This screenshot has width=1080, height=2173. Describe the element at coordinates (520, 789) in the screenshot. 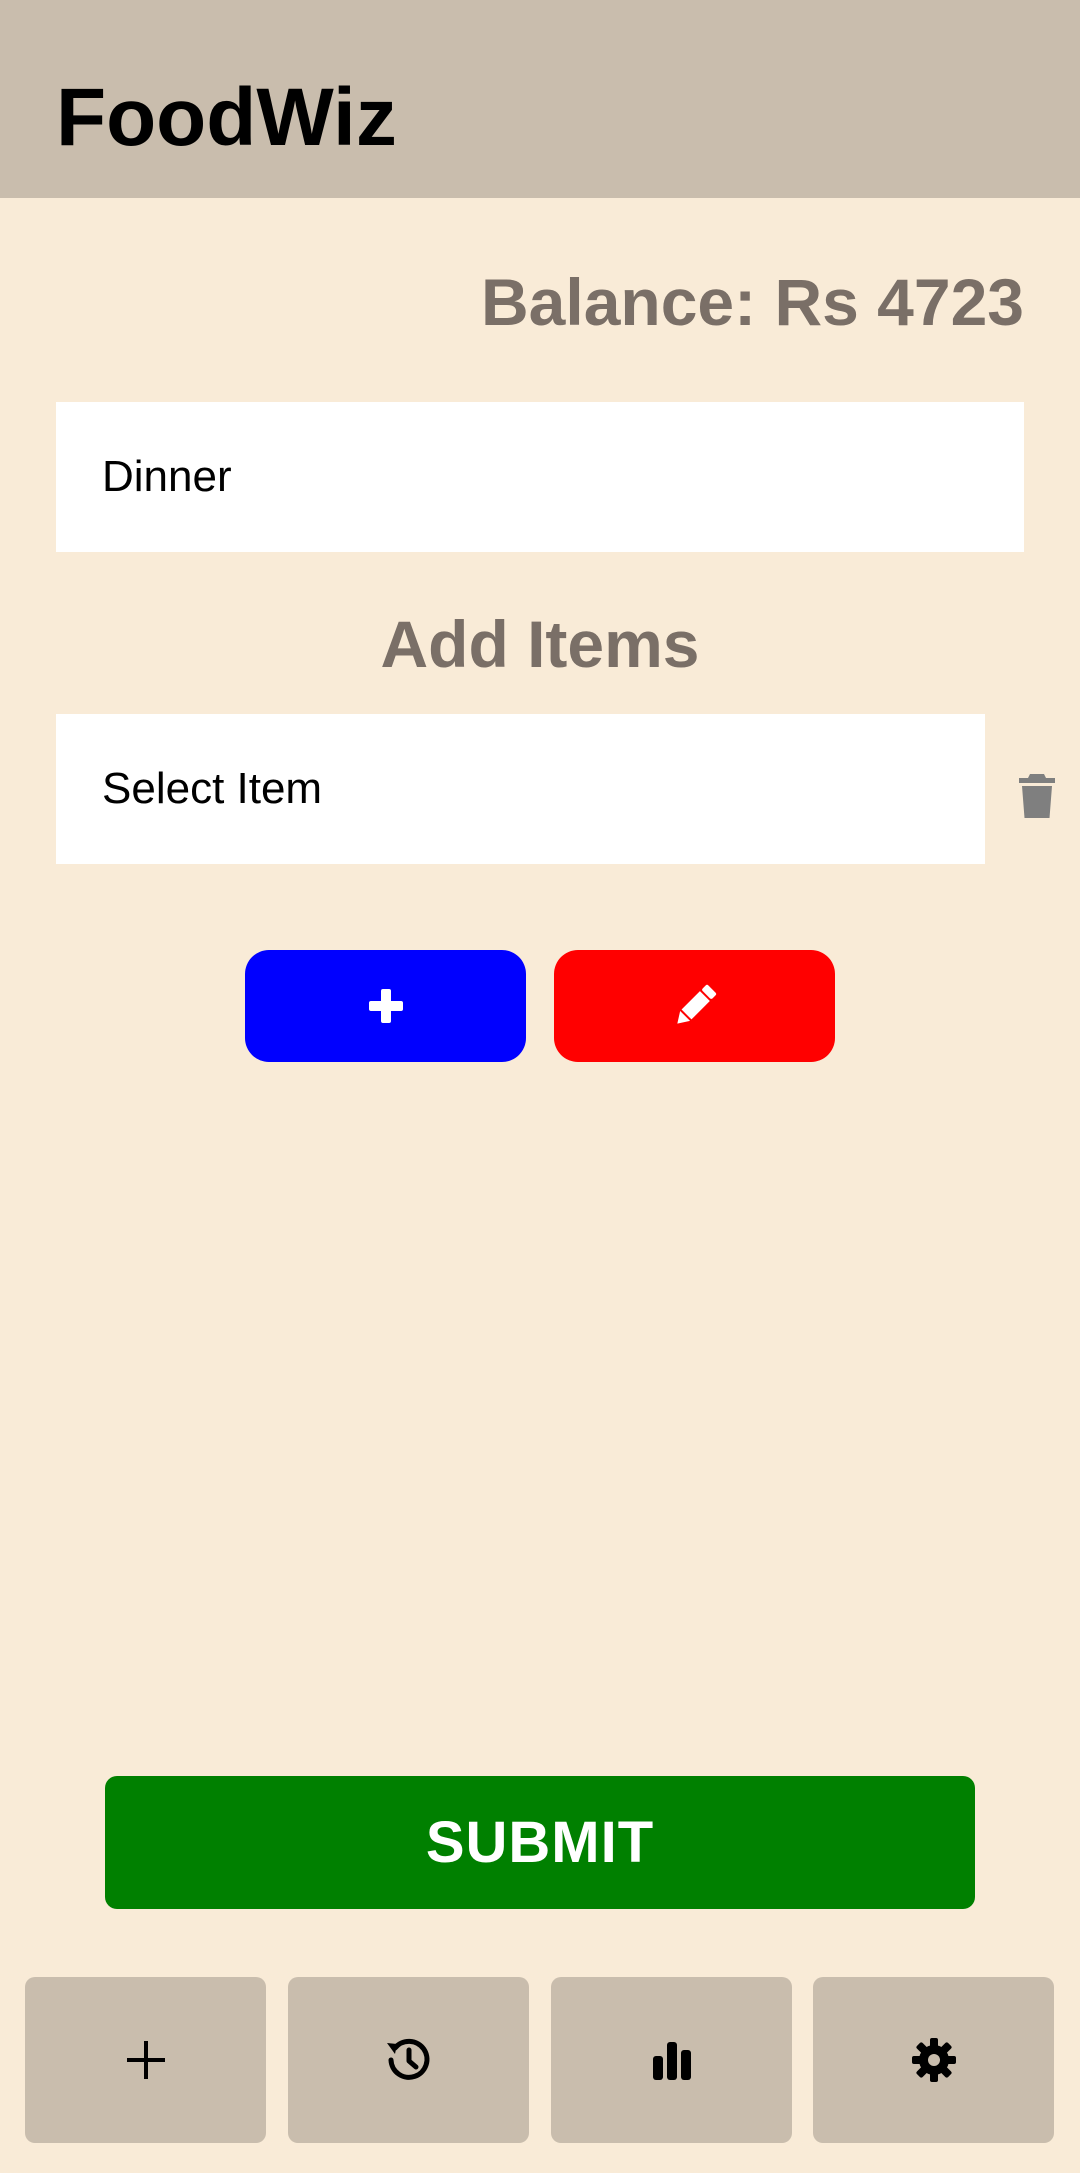

I see `item-select: Select Item` at that location.